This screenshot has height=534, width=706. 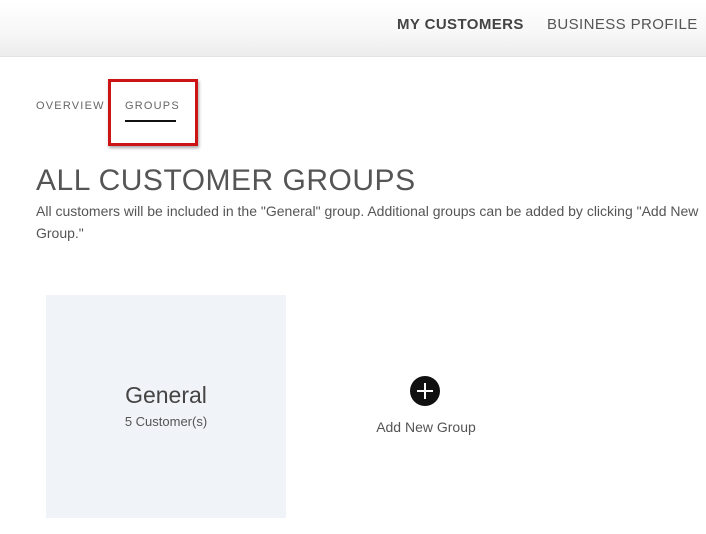 I want to click on plus-circle-icon, so click(x=425, y=391).